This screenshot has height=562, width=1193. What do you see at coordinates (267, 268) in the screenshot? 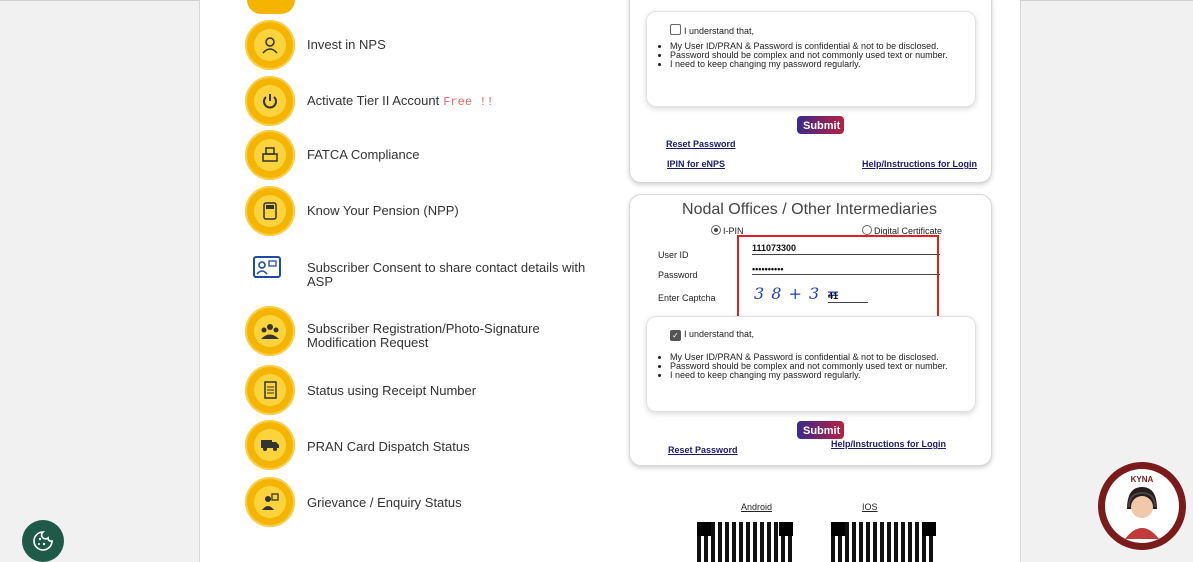
I see `contact-card-icon` at bounding box center [267, 268].